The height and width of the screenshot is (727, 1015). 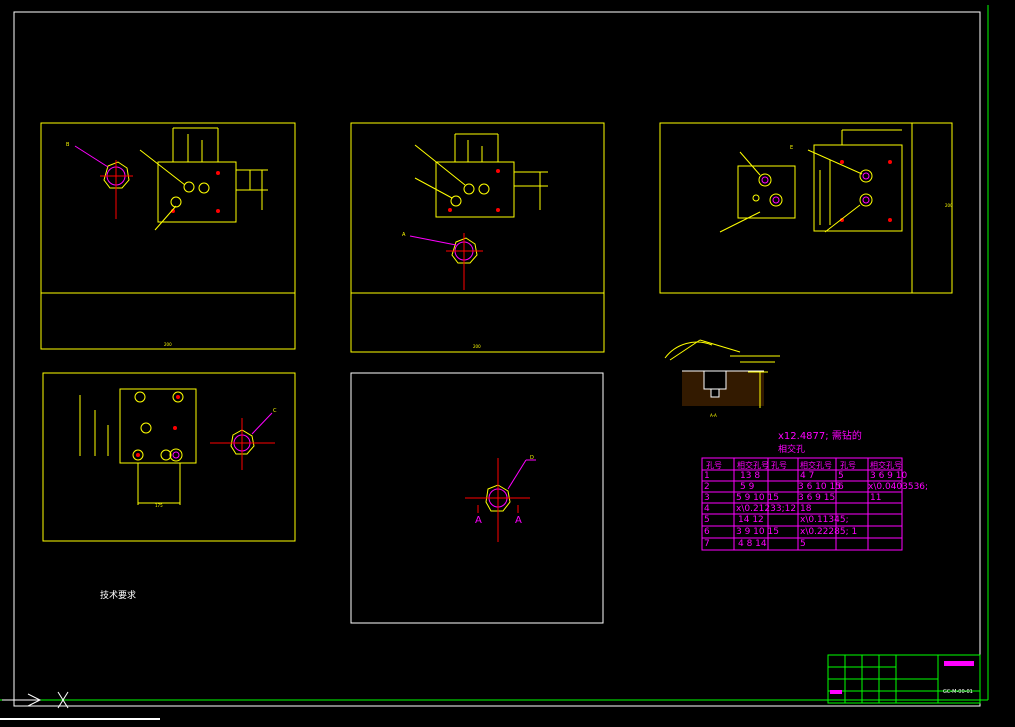 What do you see at coordinates (203, 430) in the screenshot?
I see `view-4-geometry` at bounding box center [203, 430].